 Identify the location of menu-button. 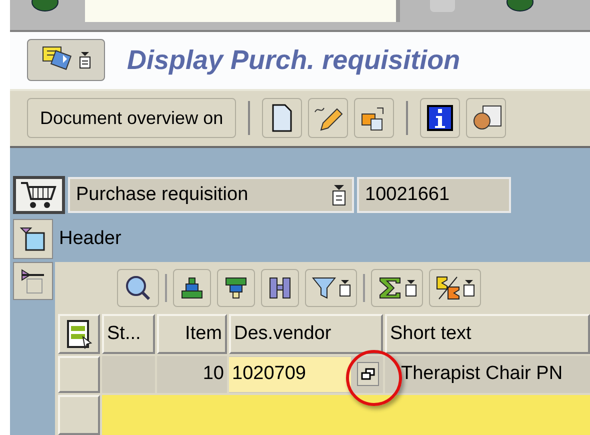
(66, 60).